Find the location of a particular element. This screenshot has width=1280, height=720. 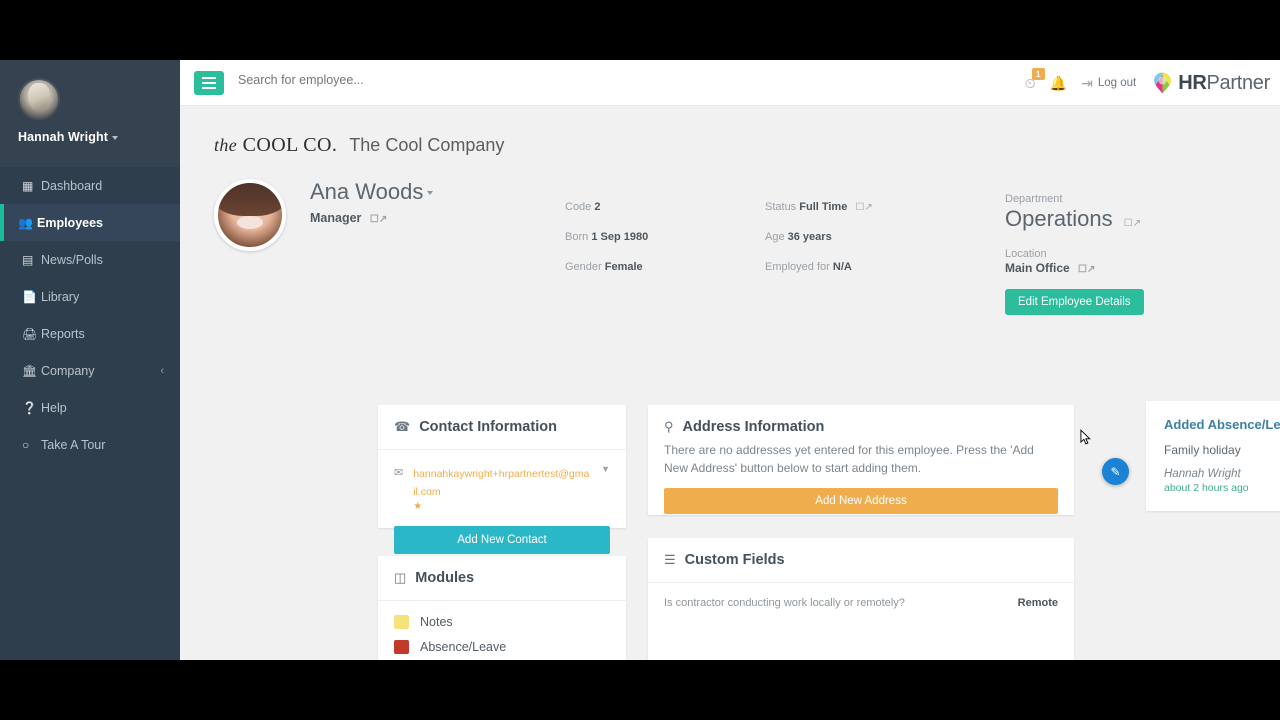

contact-email: hannahkaywright+hrpartnertest@gmail.com is located at coordinates (501, 483).